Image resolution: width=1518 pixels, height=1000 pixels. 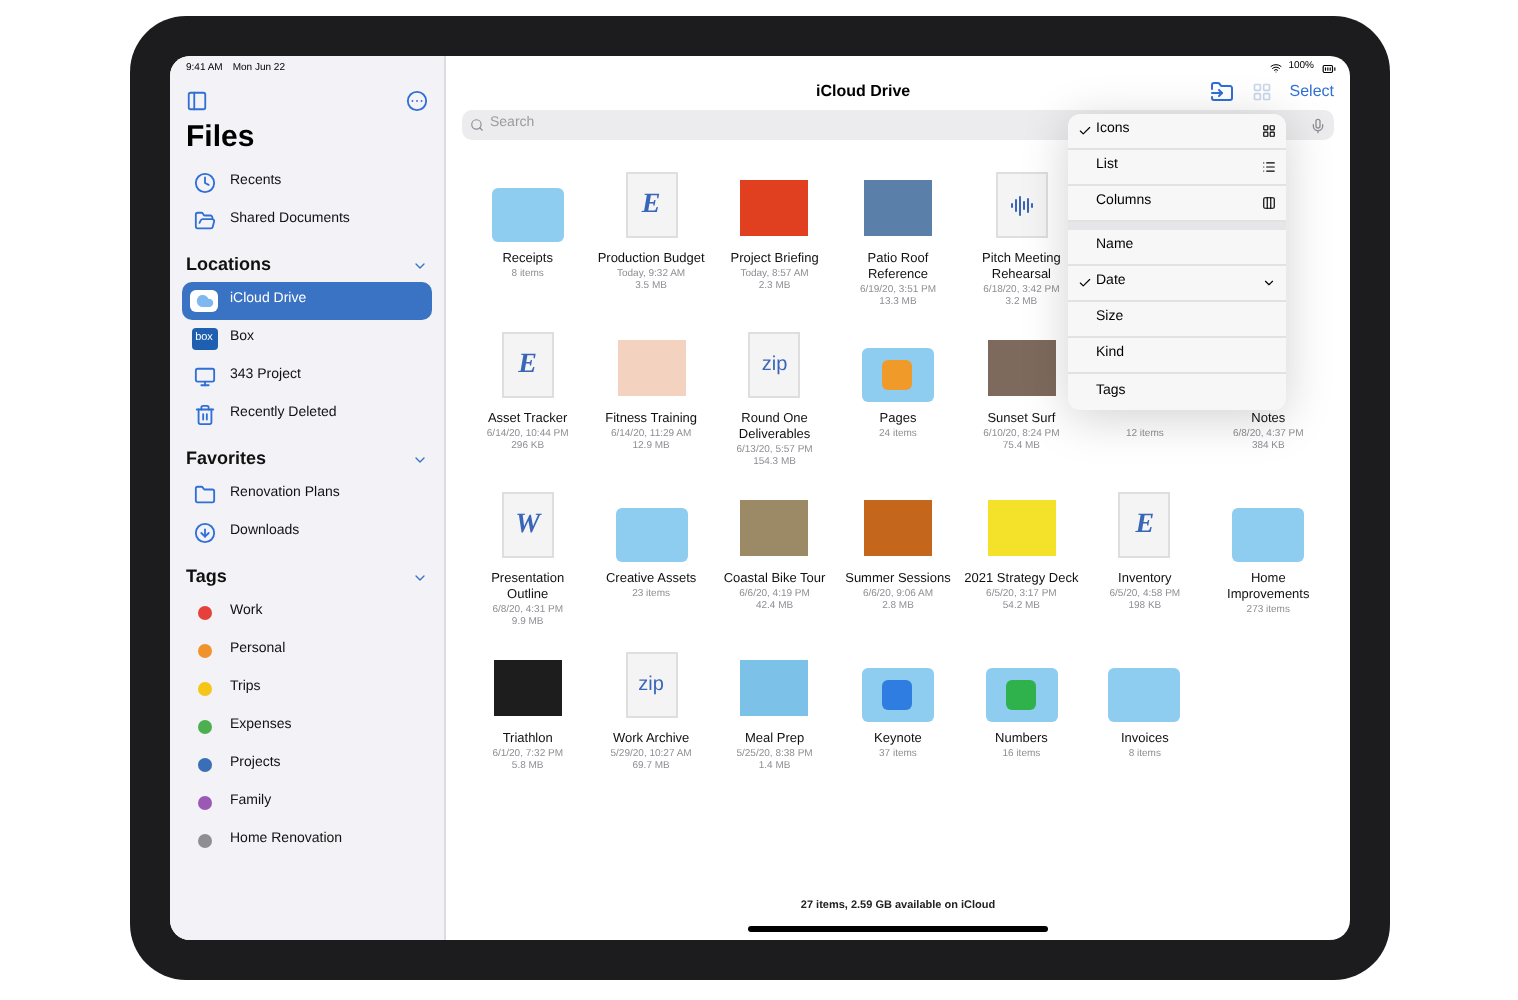 What do you see at coordinates (1311, 92) in the screenshot?
I see `select-button: Select` at bounding box center [1311, 92].